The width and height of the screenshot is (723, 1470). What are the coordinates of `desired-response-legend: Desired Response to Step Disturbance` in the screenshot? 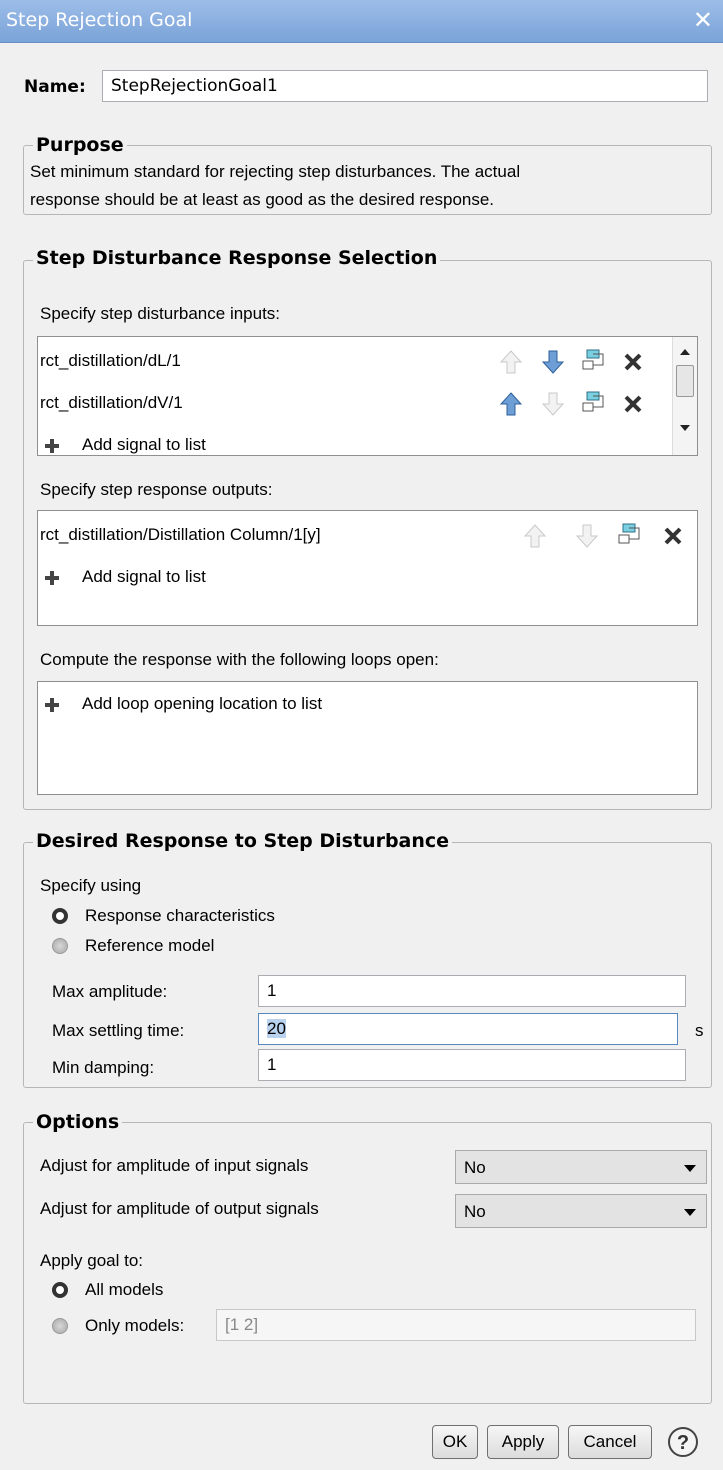 It's located at (243, 841).